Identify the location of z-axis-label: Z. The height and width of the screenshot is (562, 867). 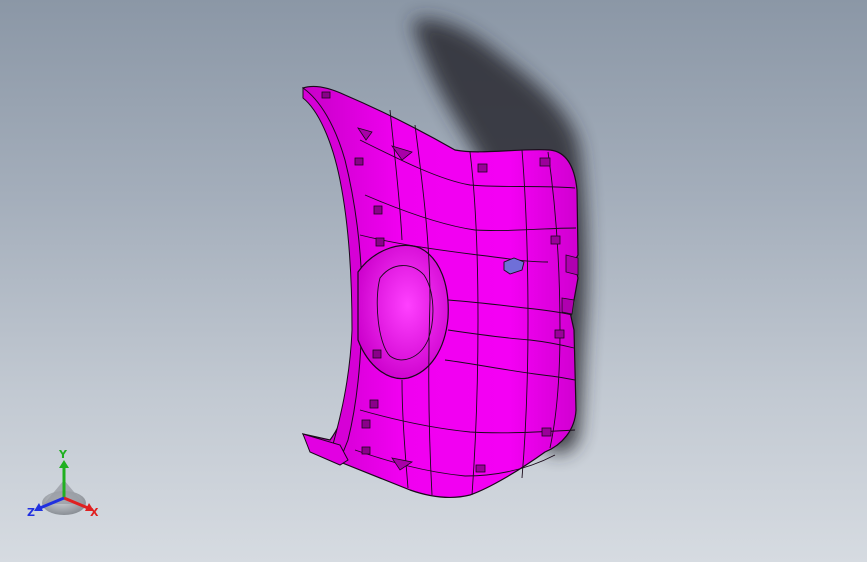
(31, 512).